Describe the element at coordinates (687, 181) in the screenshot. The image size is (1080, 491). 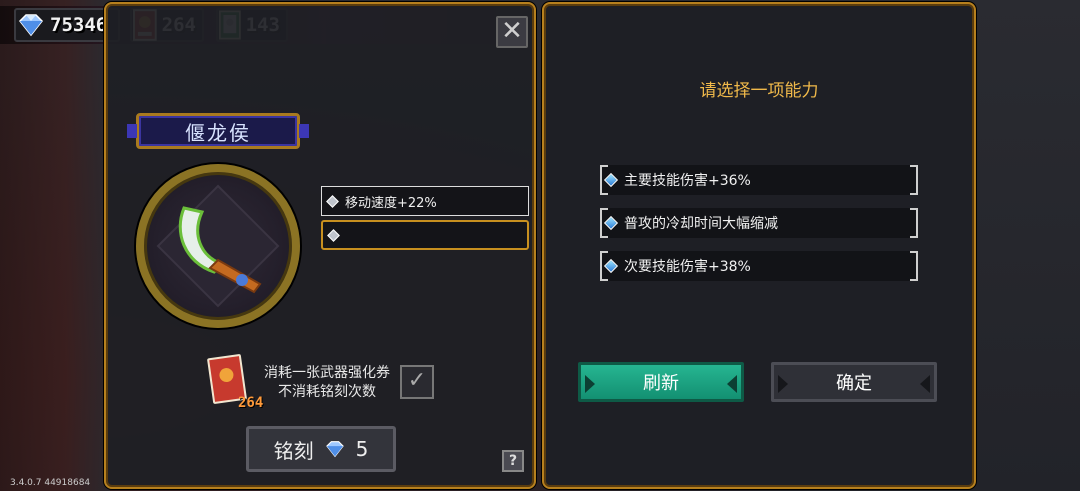
I see `ability-label: 主要技能伤害+36%` at that location.